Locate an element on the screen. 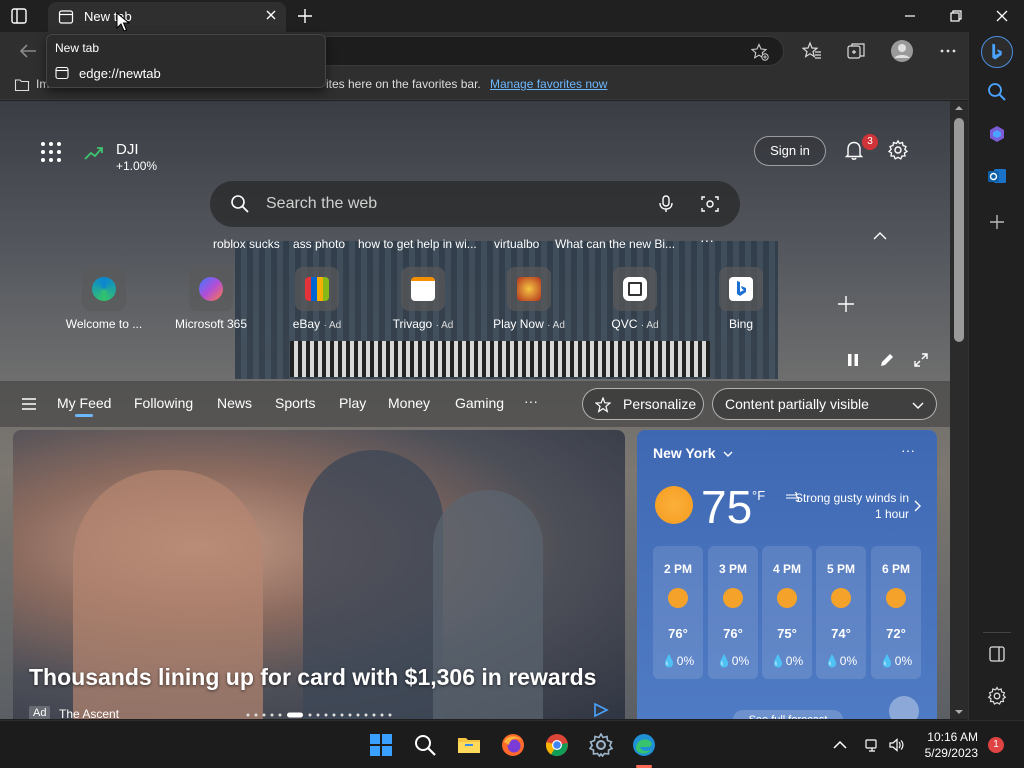 Image resolution: width=1024 pixels, height=768 pixels. weather-city: New York is located at coordinates (684, 453).